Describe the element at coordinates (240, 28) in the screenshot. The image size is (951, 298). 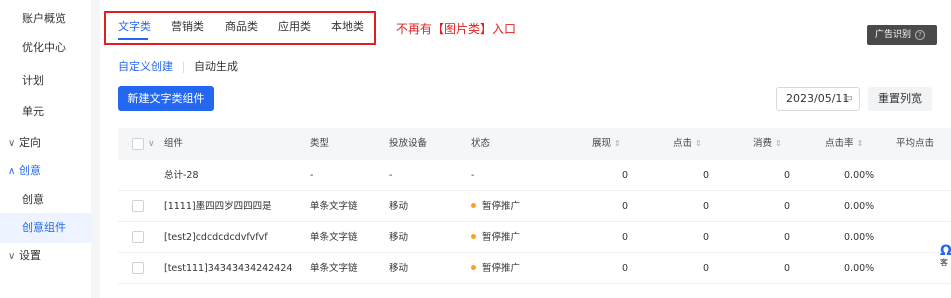
I see `annotation-highlight-box` at that location.